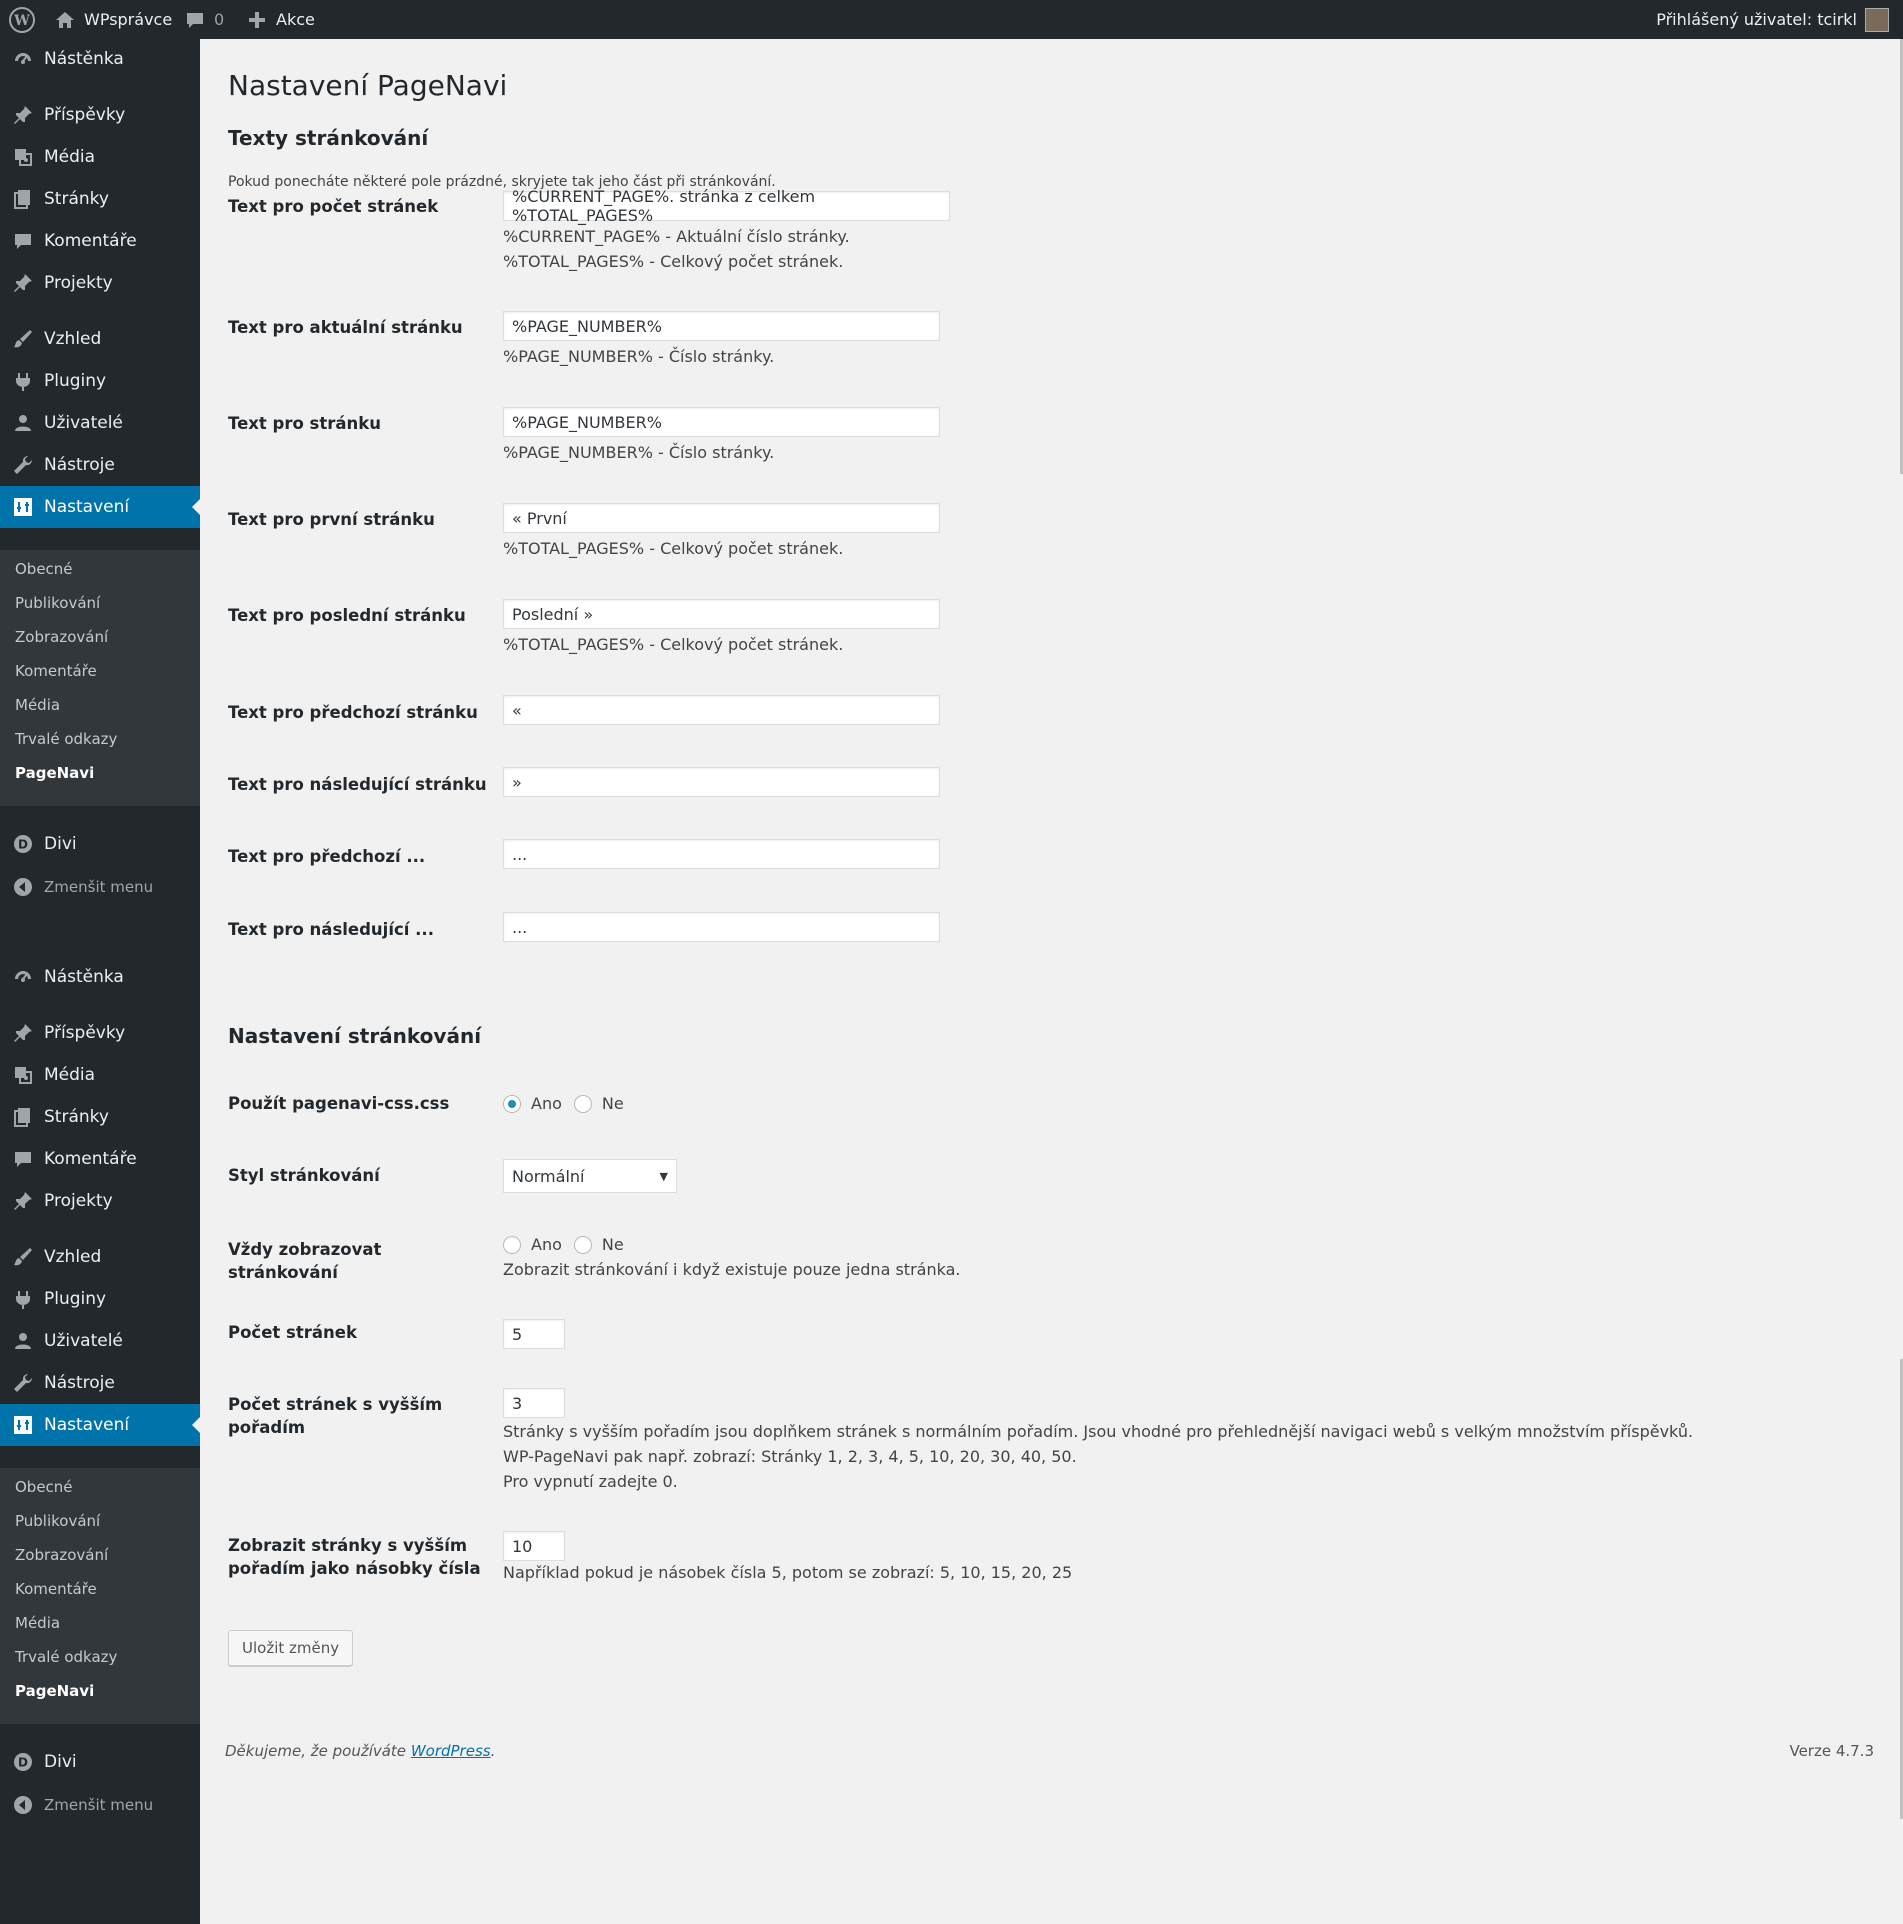 The width and height of the screenshot is (1903, 1924). Describe the element at coordinates (1772, 19) in the screenshot. I see `user-account-menu: Přihlášený uživatel: tcirkl` at that location.